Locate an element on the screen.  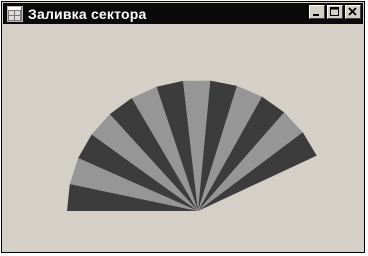
window-controls is located at coordinates (334, 12).